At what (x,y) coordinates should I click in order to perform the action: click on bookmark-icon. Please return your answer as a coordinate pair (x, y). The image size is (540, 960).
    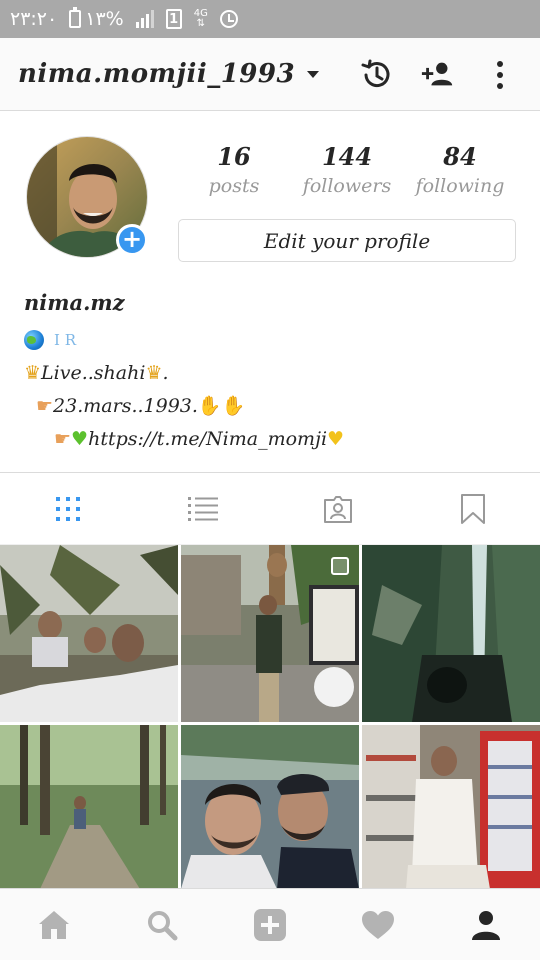
    Looking at the image, I should click on (472, 508).